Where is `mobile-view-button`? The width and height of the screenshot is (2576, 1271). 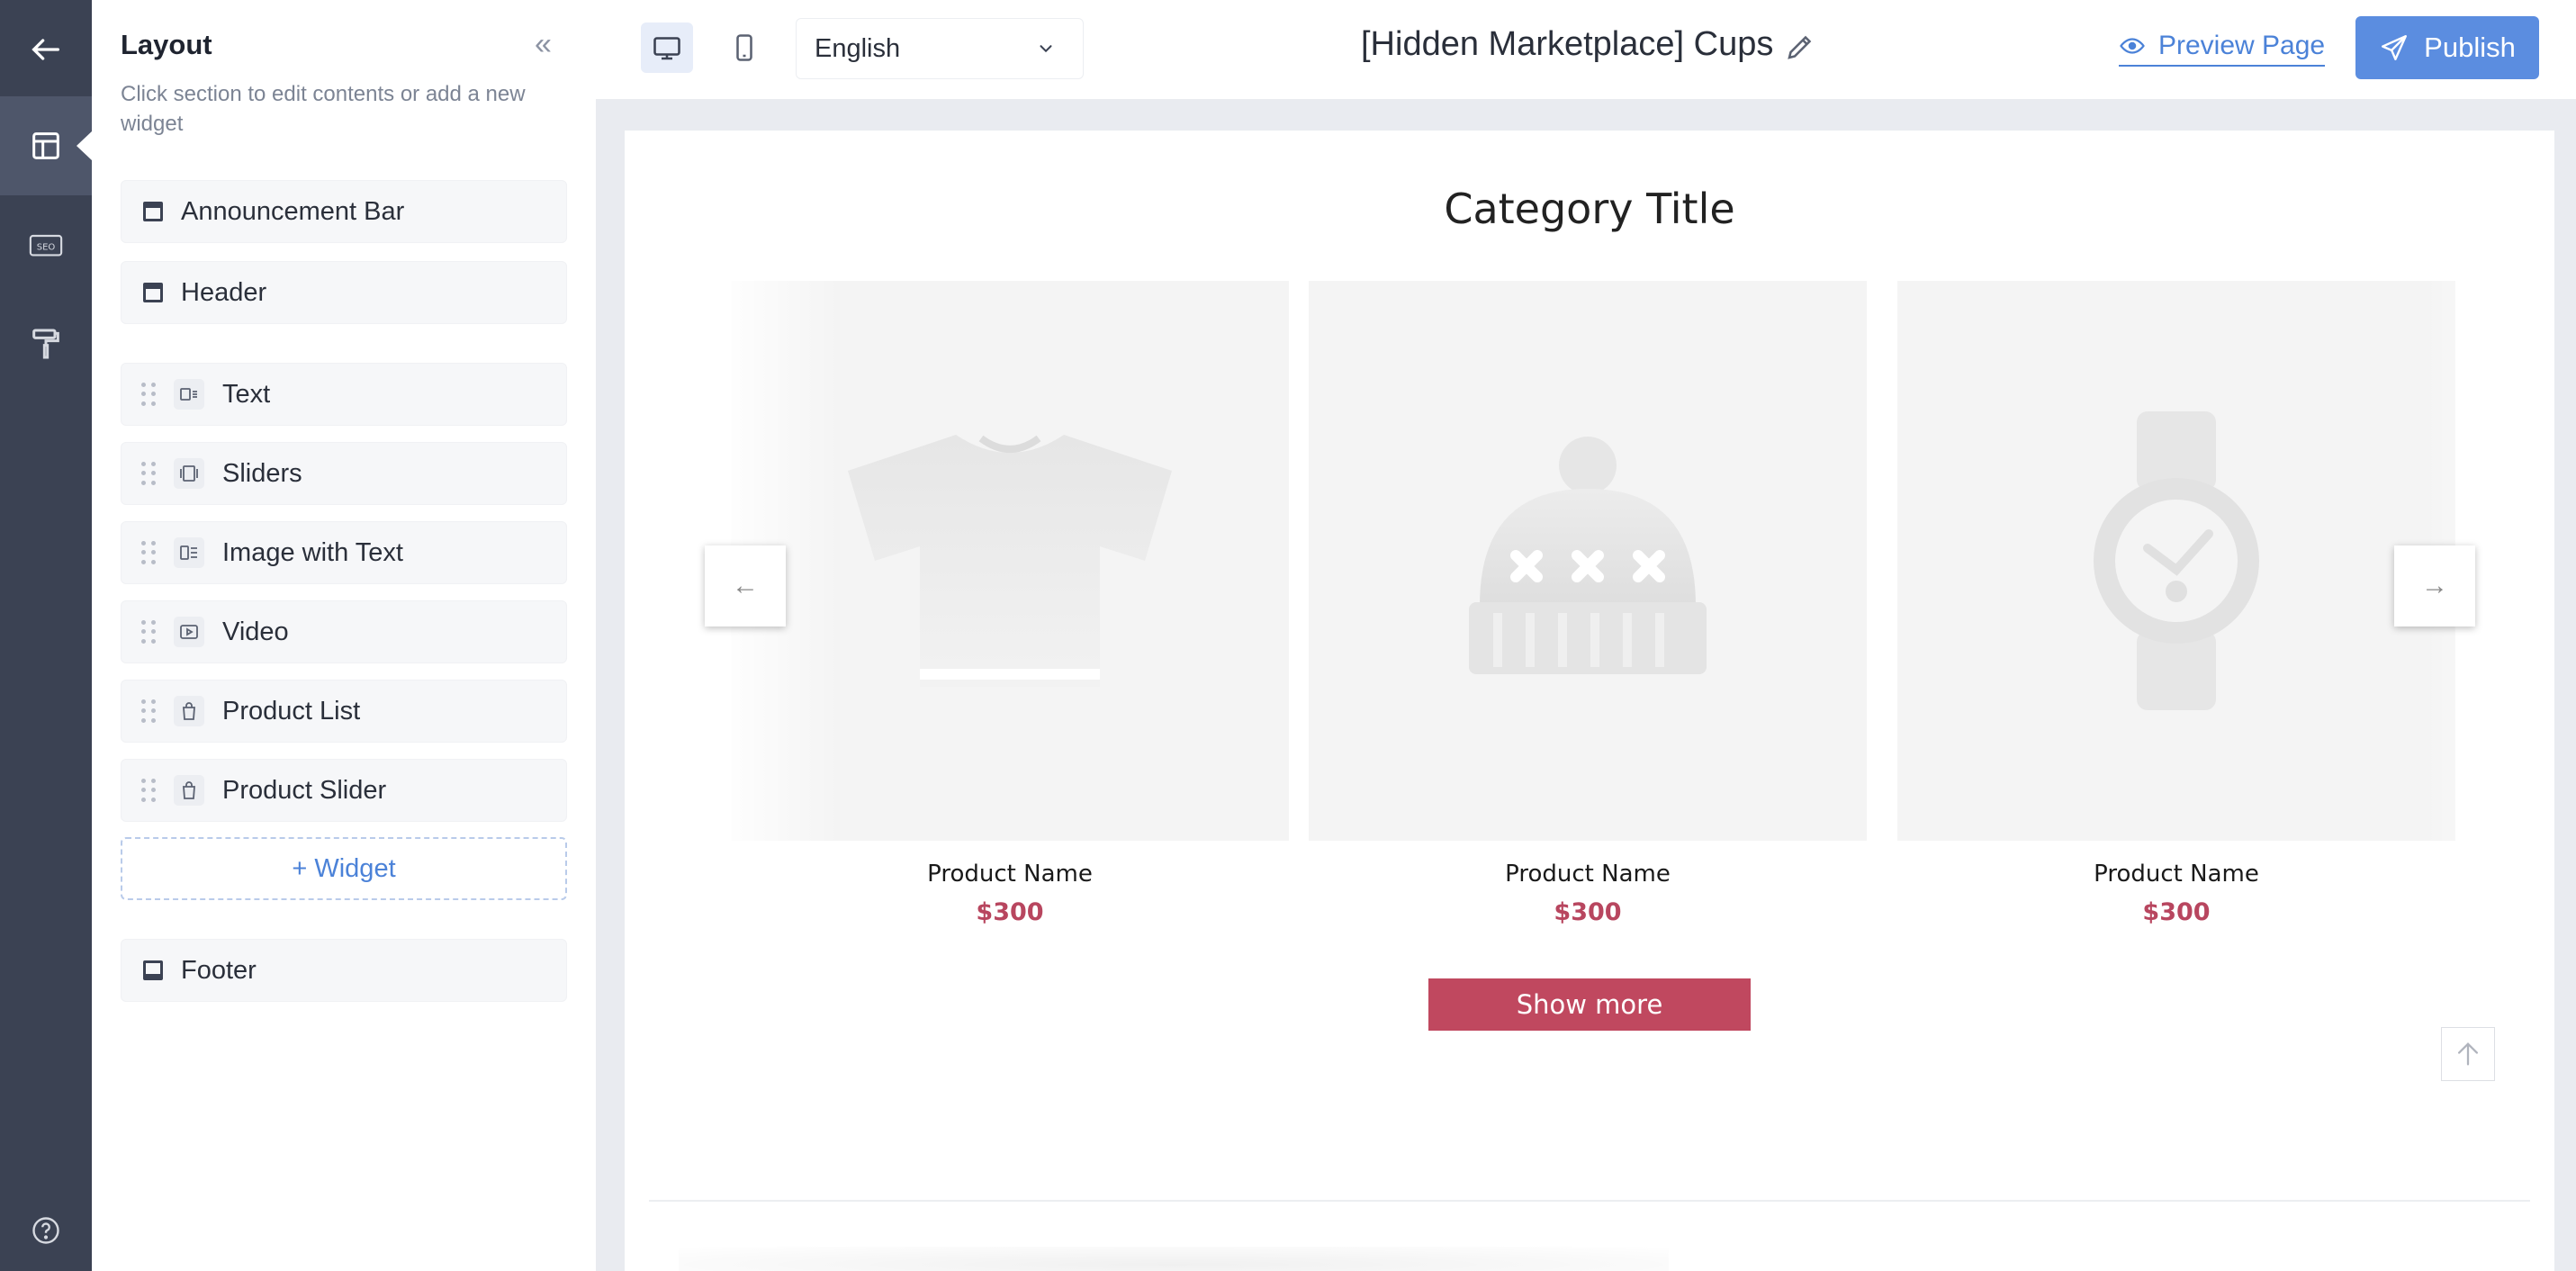
mobile-view-button is located at coordinates (744, 48).